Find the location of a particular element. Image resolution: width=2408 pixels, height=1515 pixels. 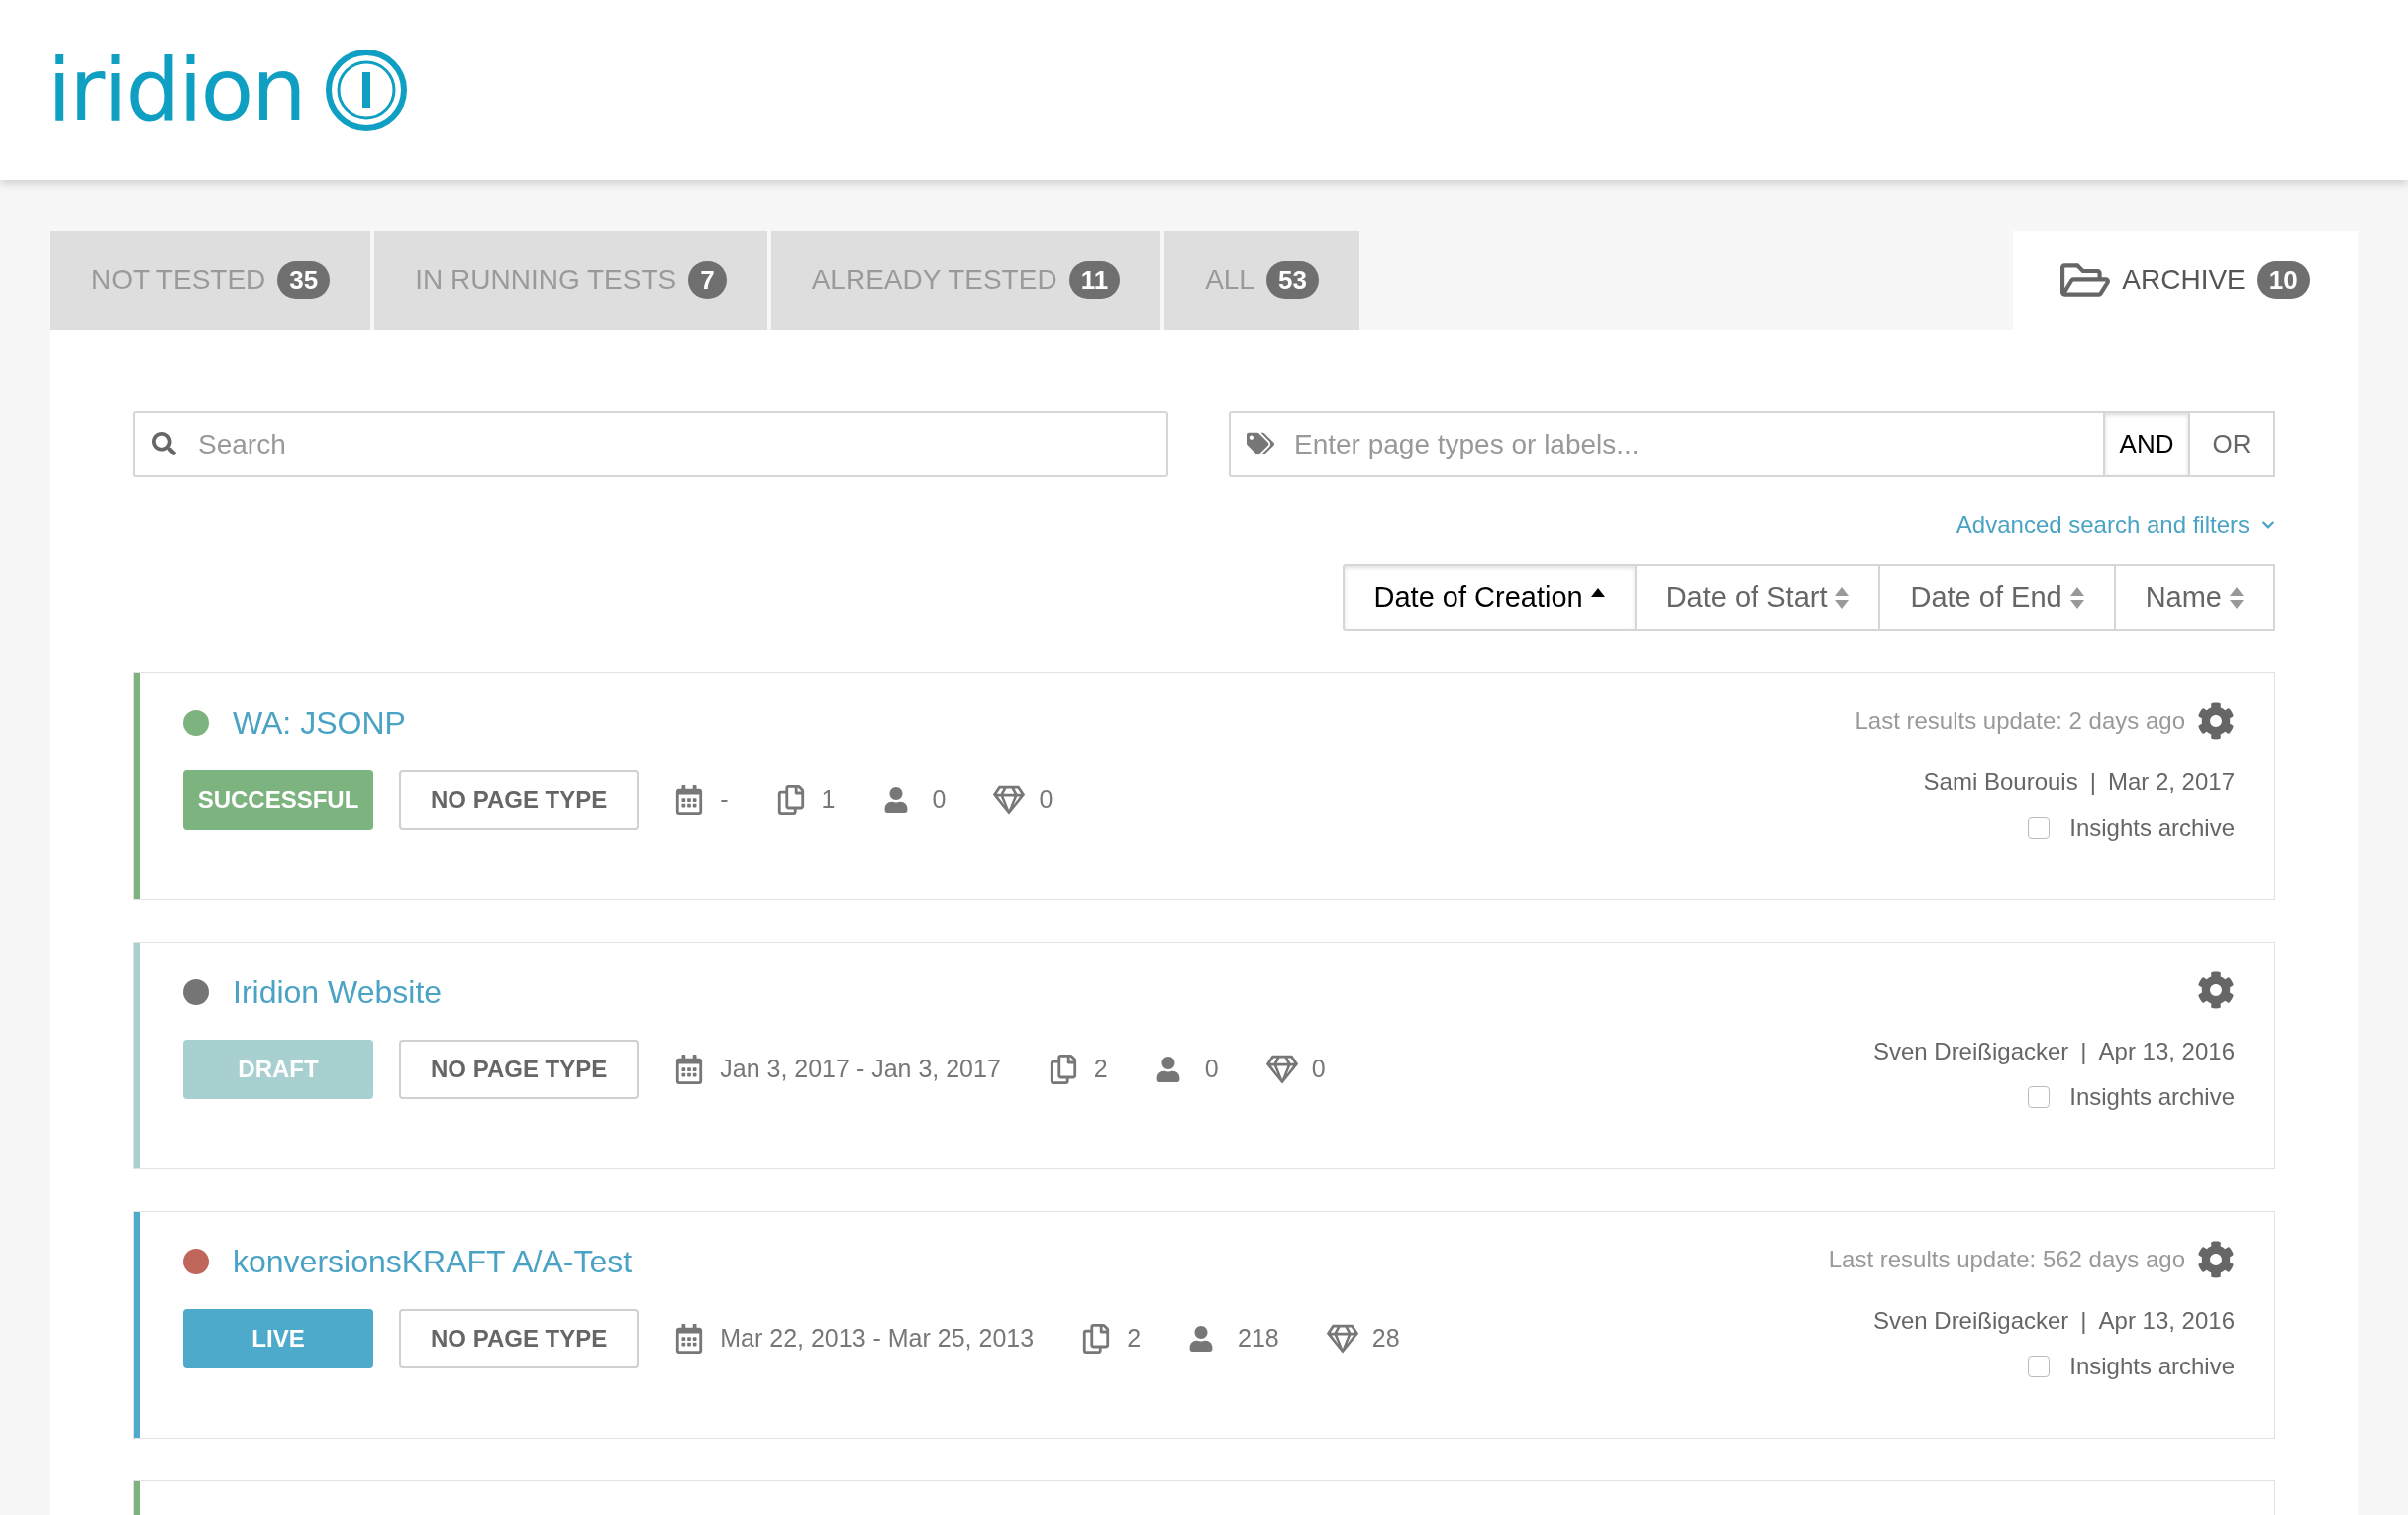

count-badge: 35 is located at coordinates (304, 280).